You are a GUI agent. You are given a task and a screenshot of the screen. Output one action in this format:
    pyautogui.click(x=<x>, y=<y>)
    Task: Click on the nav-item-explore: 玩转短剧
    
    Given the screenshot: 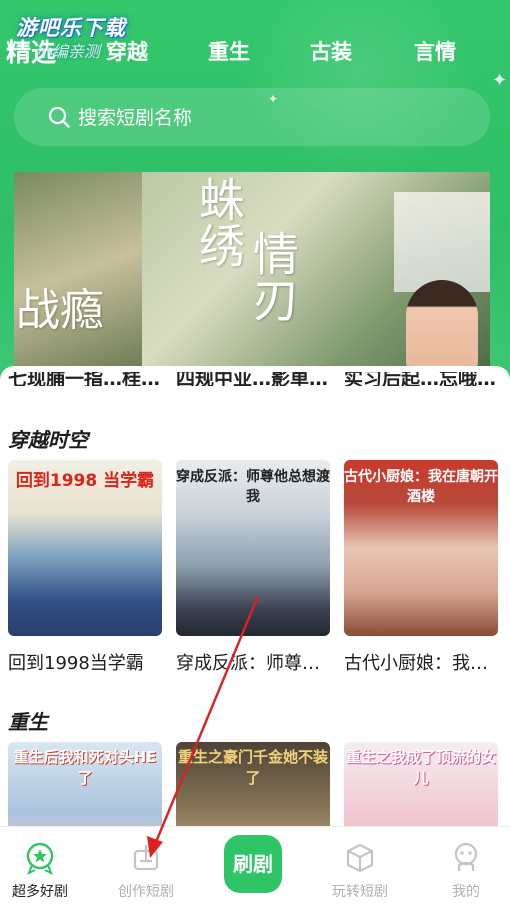 What is the action you would take?
    pyautogui.click(x=360, y=871)
    